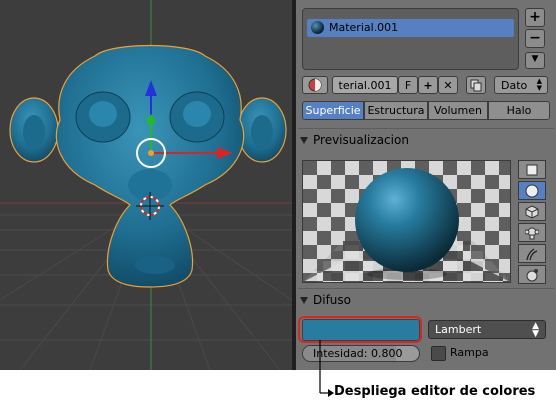 The image size is (556, 409). I want to click on material-preview, so click(406, 221).